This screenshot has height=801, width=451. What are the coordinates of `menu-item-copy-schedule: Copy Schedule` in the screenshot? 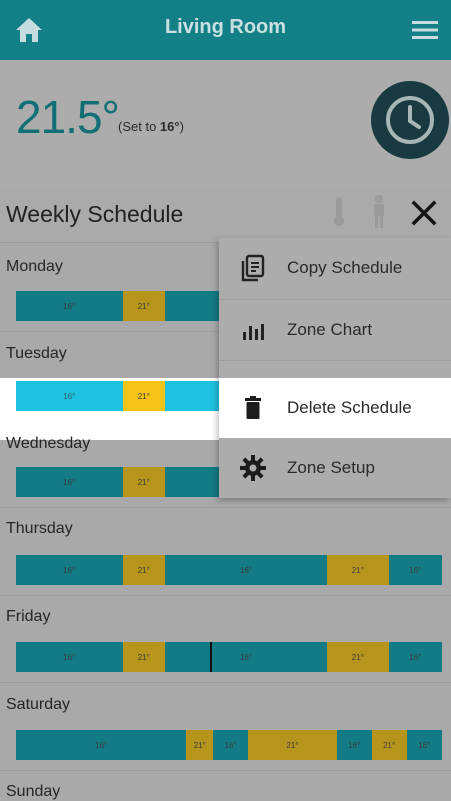 It's located at (335, 268).